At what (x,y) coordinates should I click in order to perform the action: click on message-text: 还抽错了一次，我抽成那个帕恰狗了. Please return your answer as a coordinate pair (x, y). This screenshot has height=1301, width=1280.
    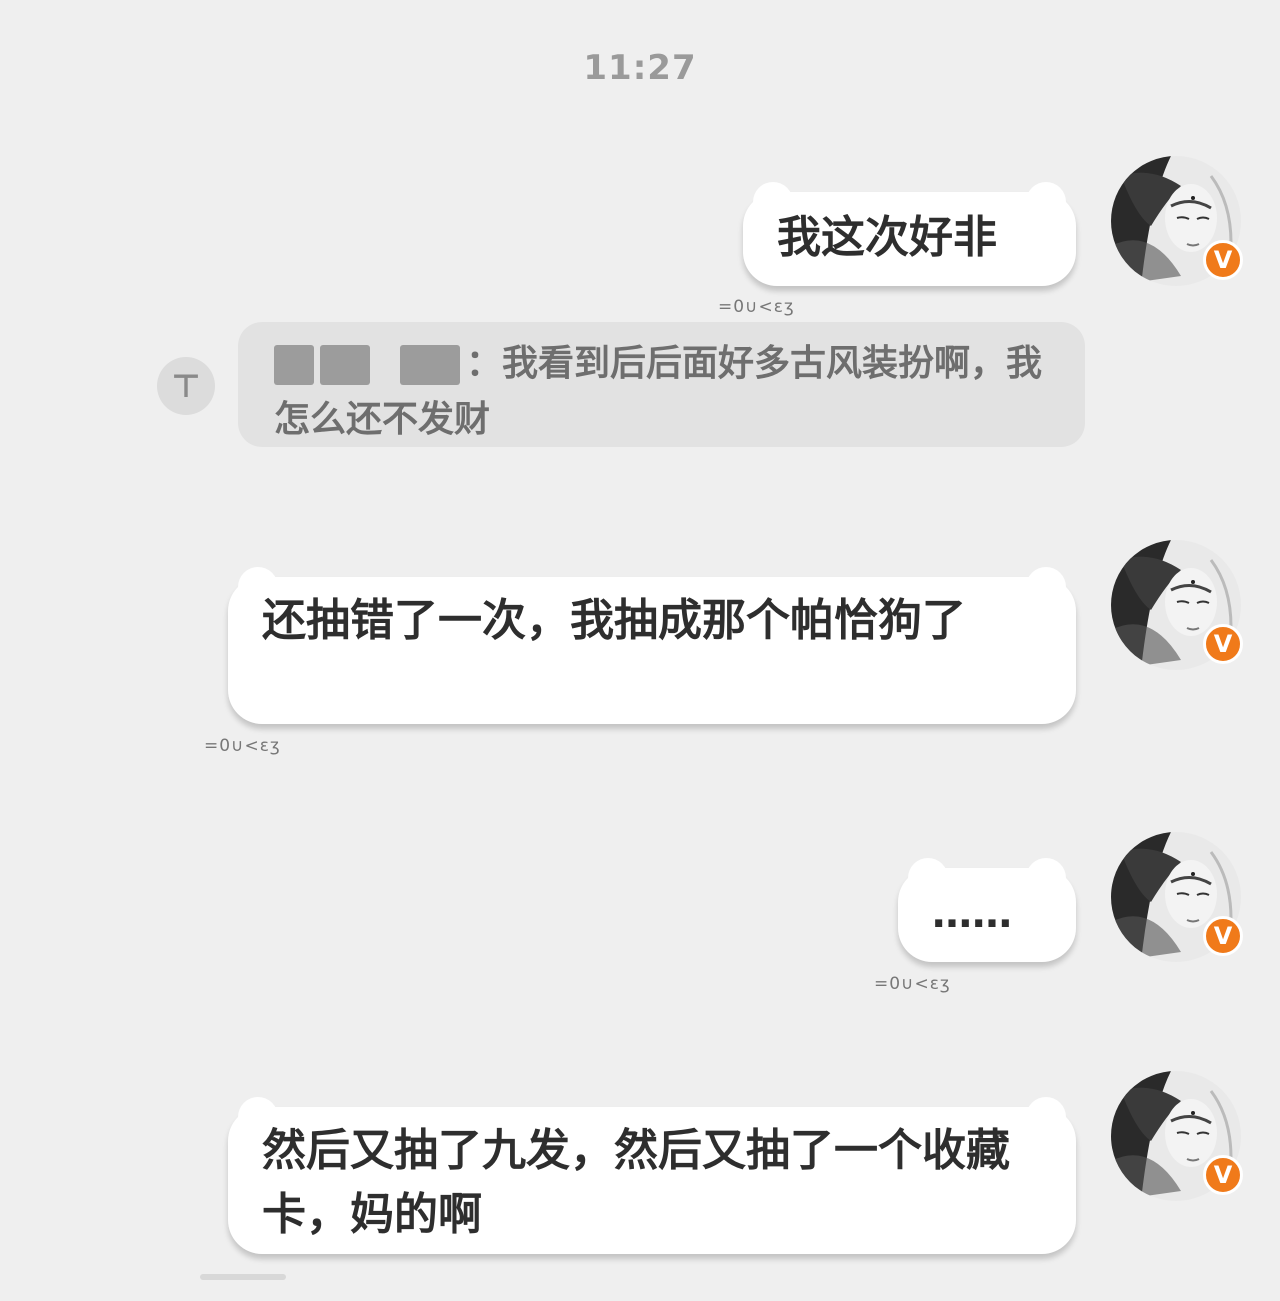
    Looking at the image, I should click on (614, 620).